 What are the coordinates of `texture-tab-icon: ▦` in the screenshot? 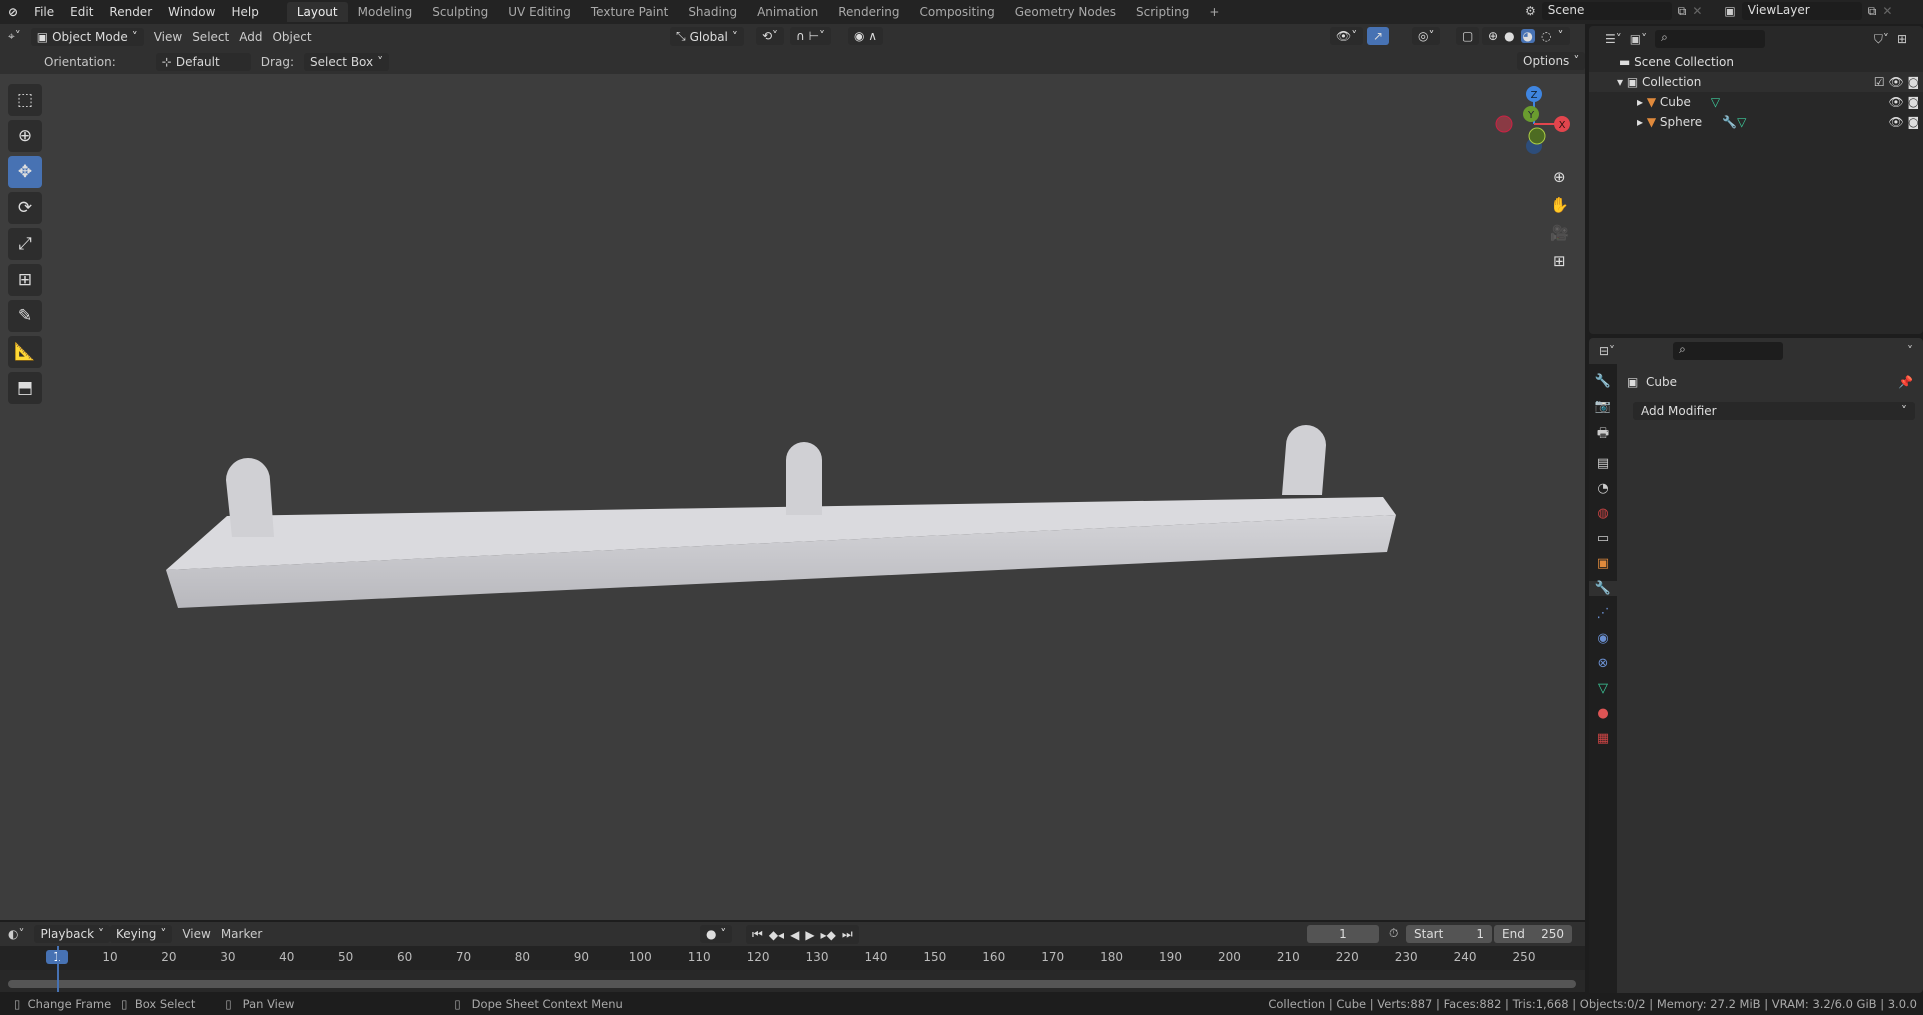 It's located at (1603, 738).